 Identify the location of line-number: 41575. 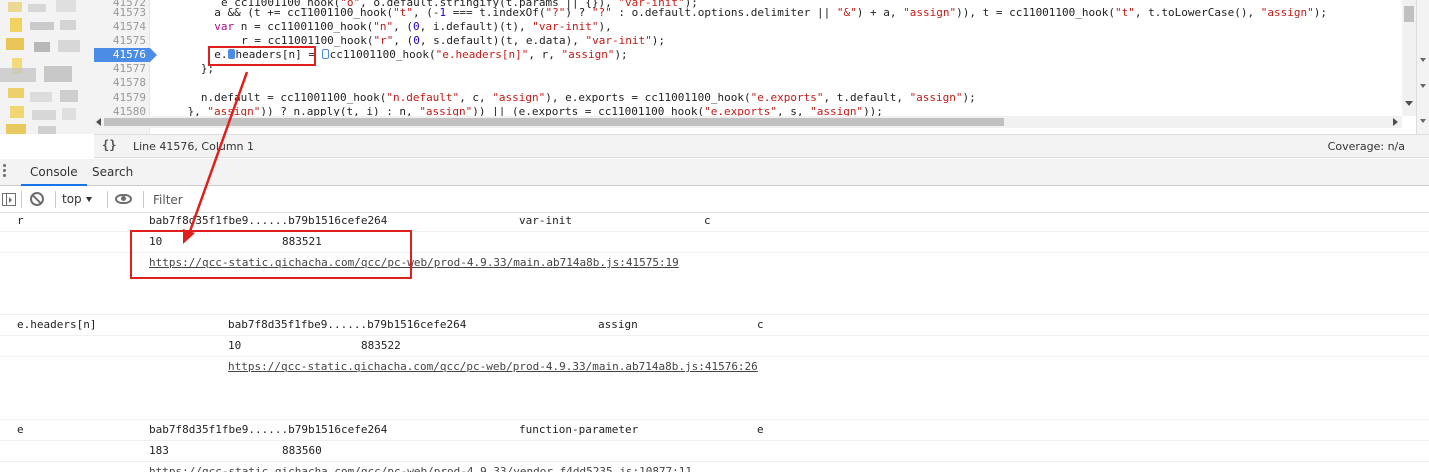
(120, 41).